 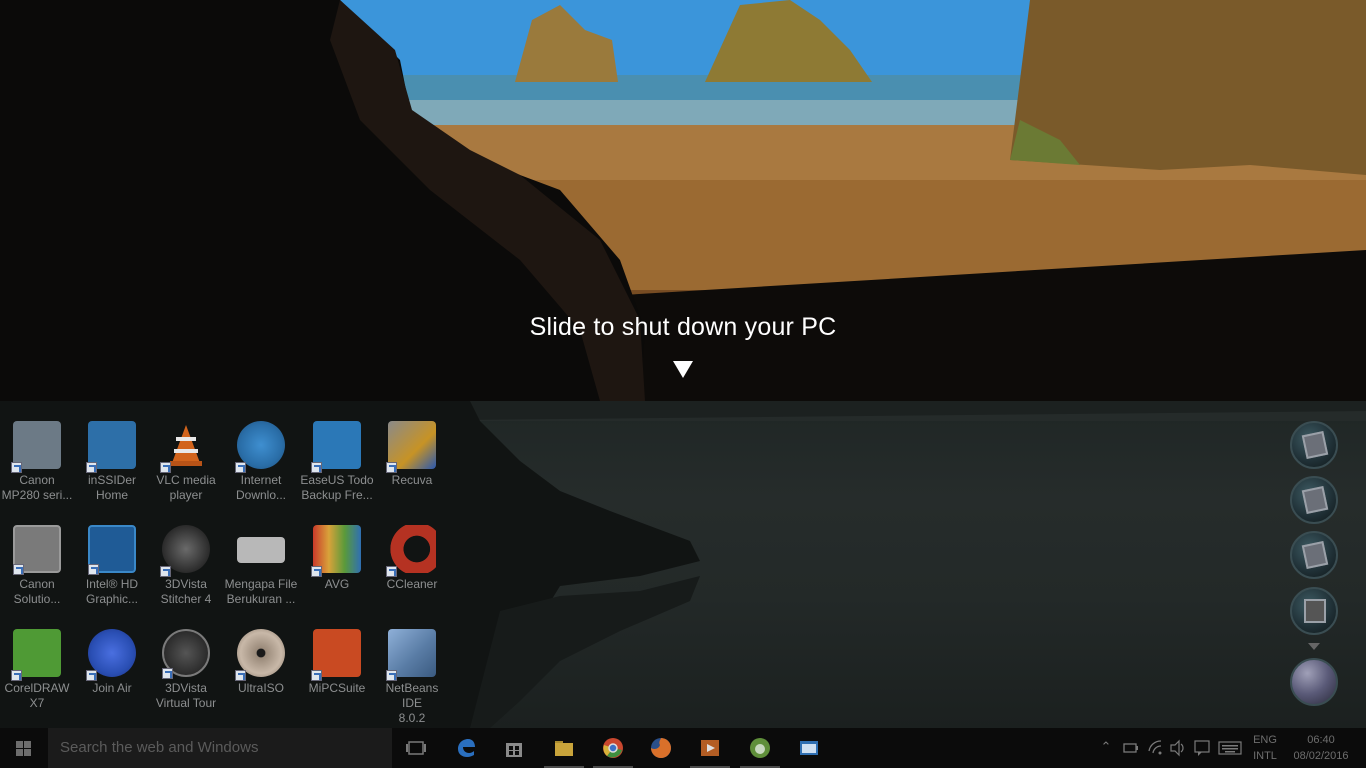 I want to click on canon-solution-icon, so click(x=37, y=550).